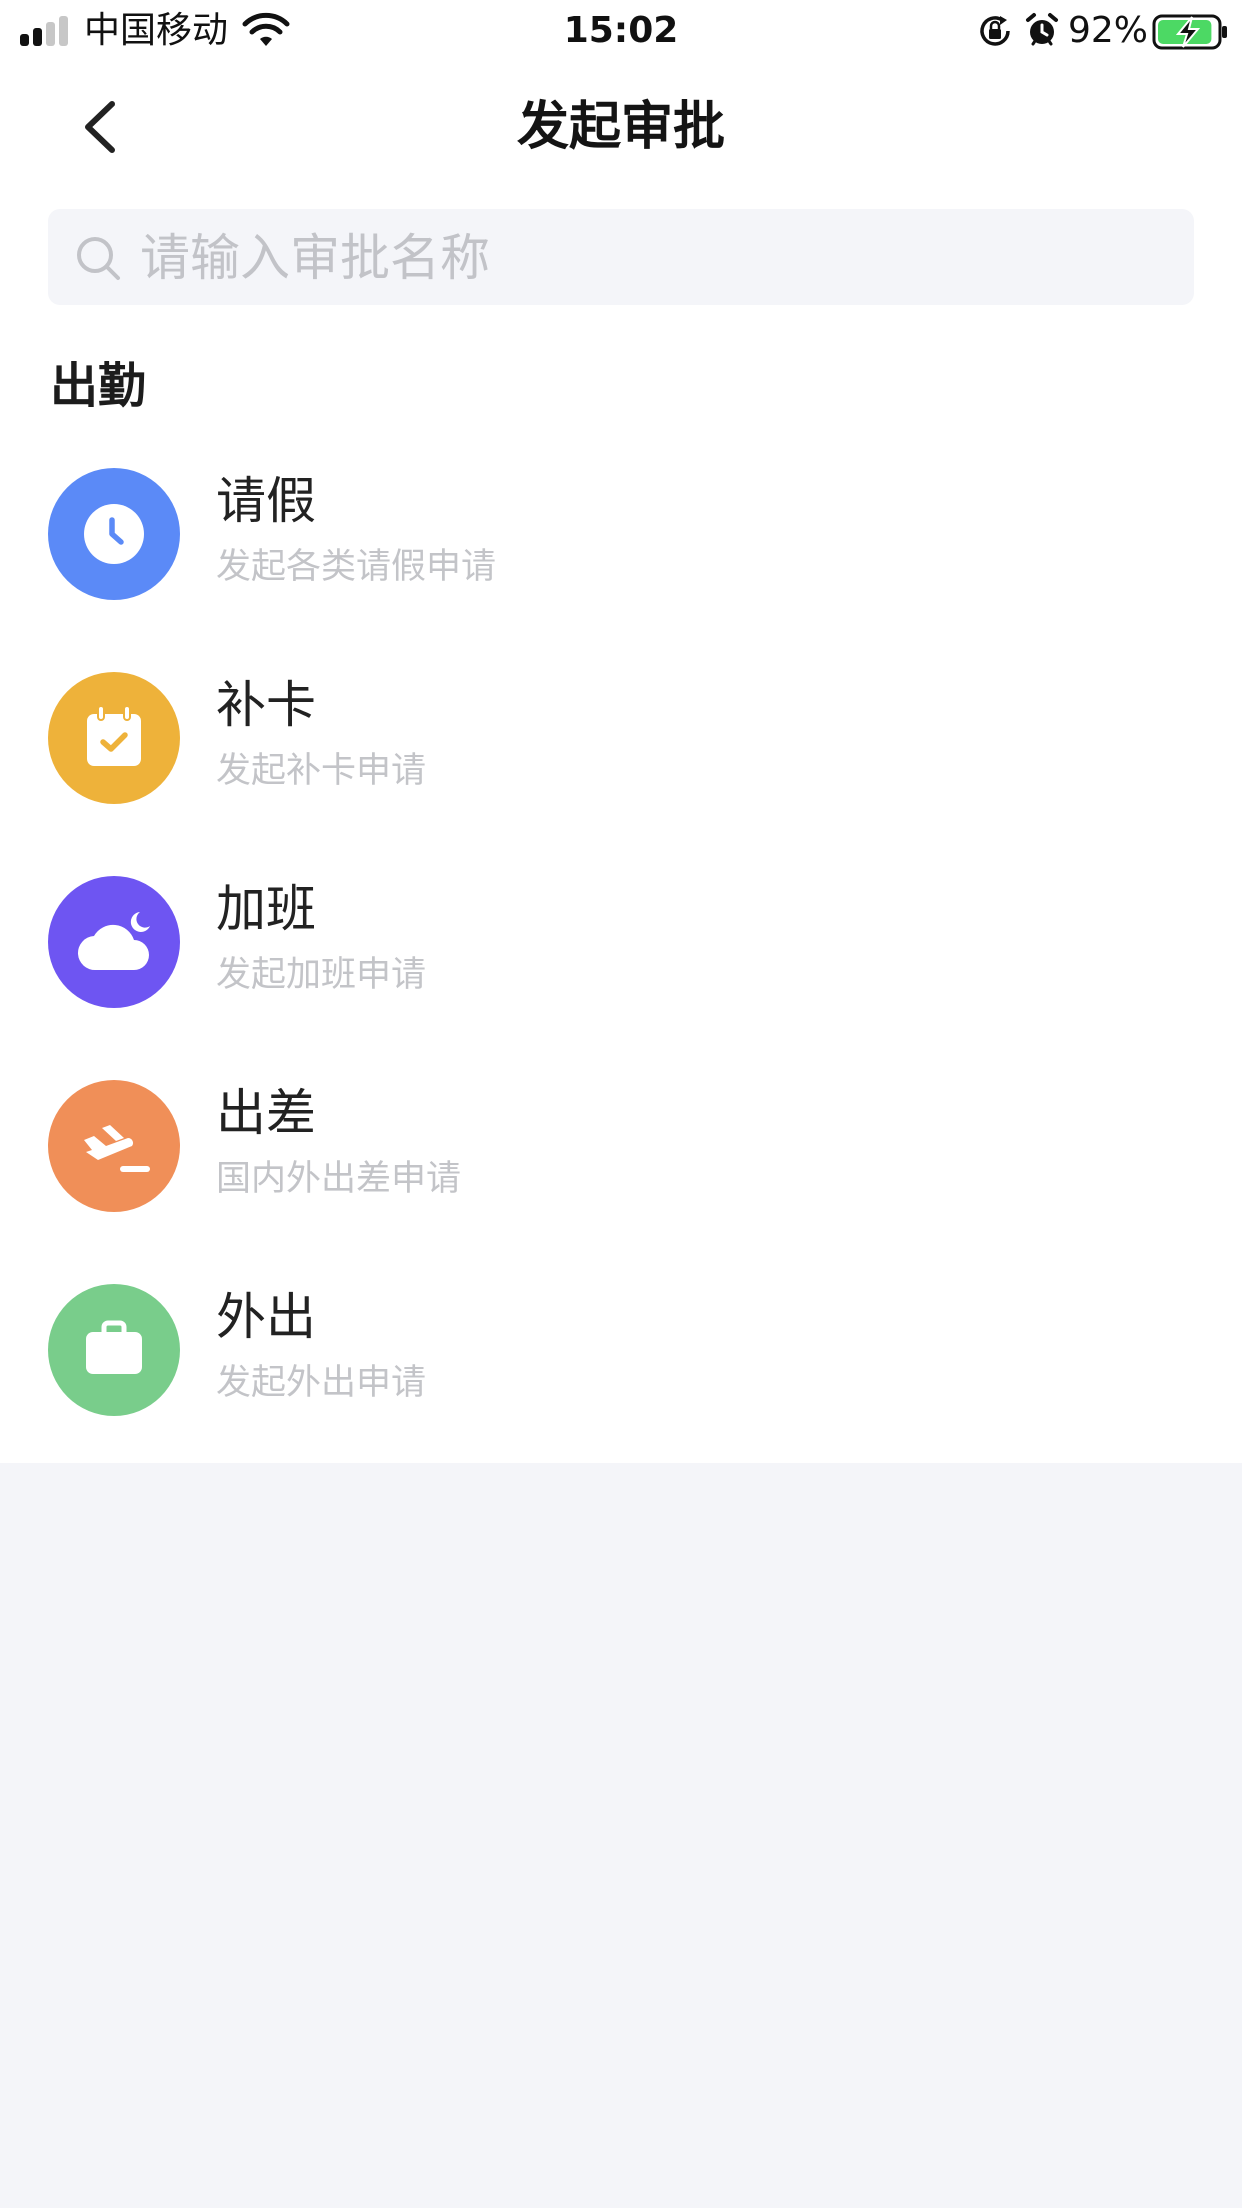 This screenshot has width=1242, height=2208. I want to click on approval-item-business-trip: 出差 国内外出差申请, so click(621, 1152).